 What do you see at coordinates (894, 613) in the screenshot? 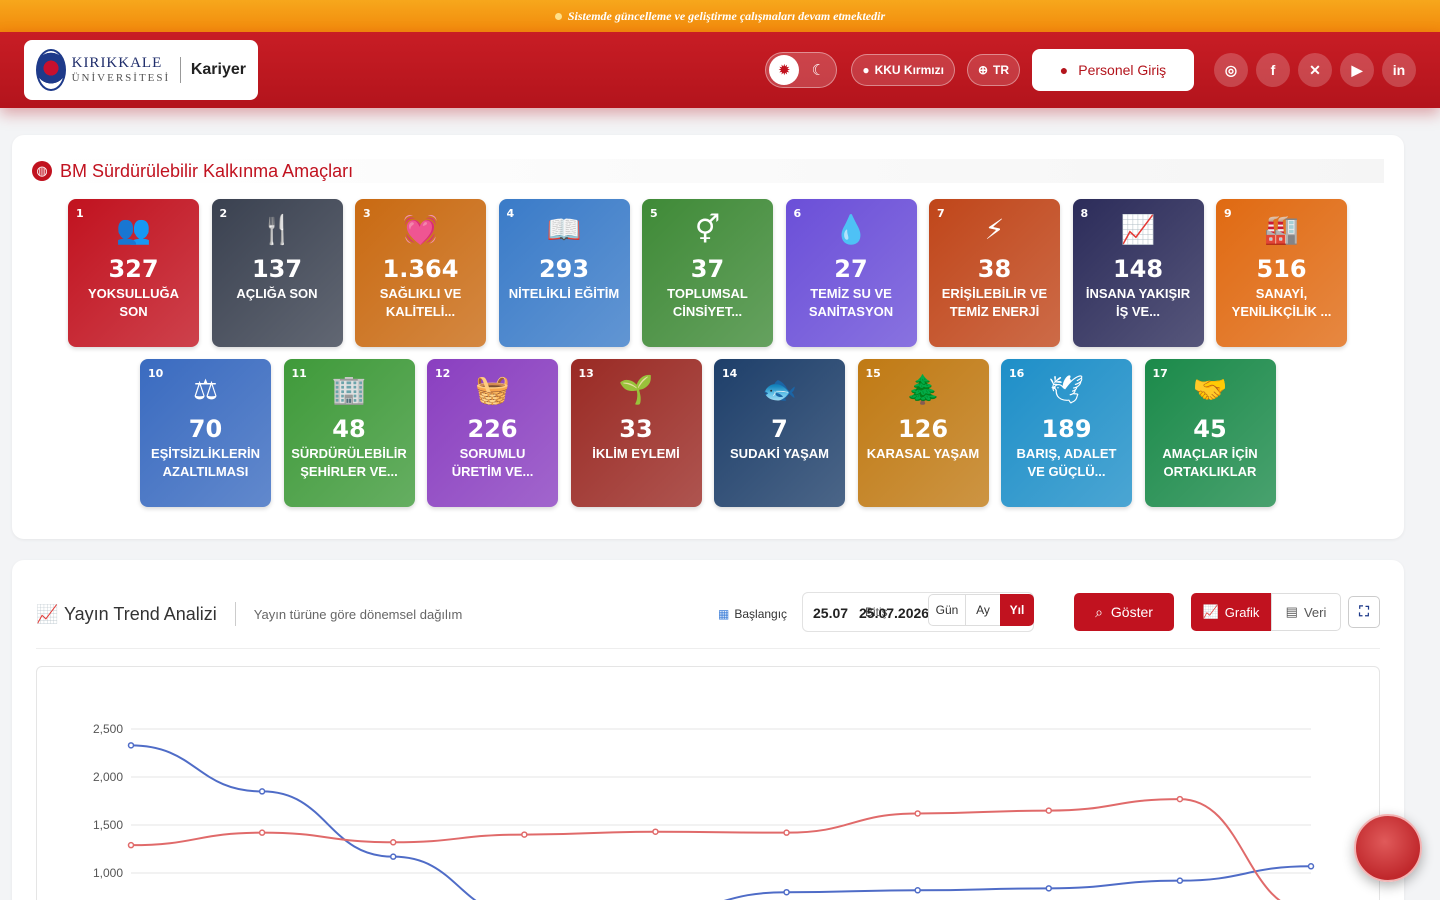
I see `end-date-value: 25.07.2026` at bounding box center [894, 613].